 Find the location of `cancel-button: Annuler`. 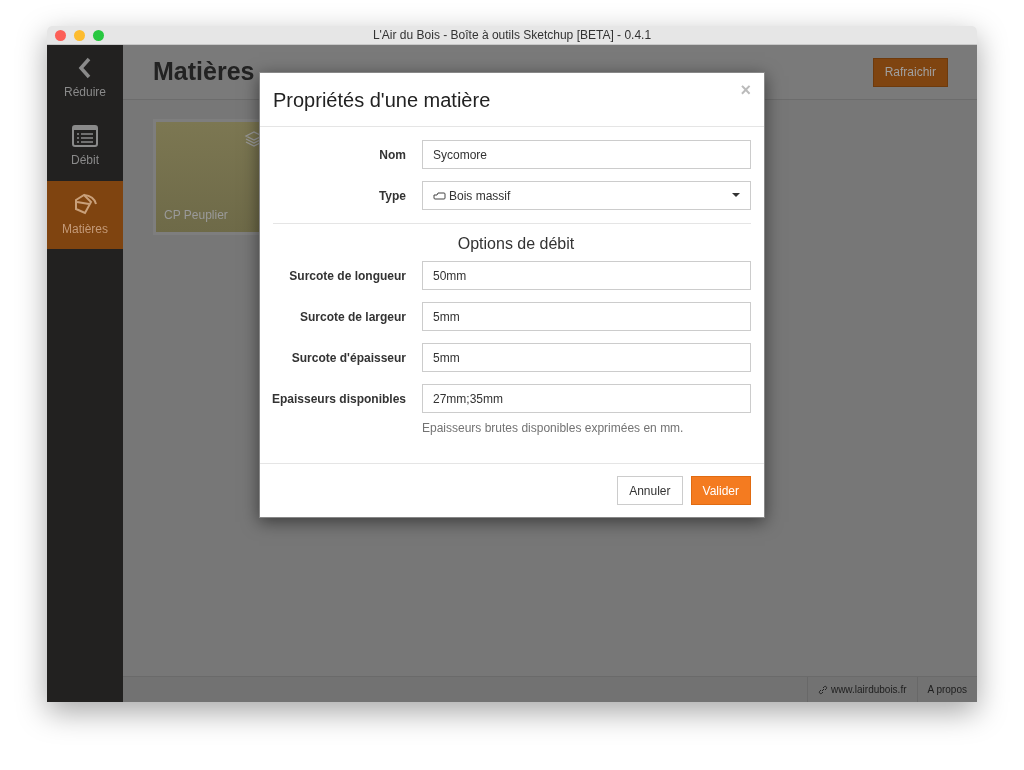

cancel-button: Annuler is located at coordinates (650, 490).